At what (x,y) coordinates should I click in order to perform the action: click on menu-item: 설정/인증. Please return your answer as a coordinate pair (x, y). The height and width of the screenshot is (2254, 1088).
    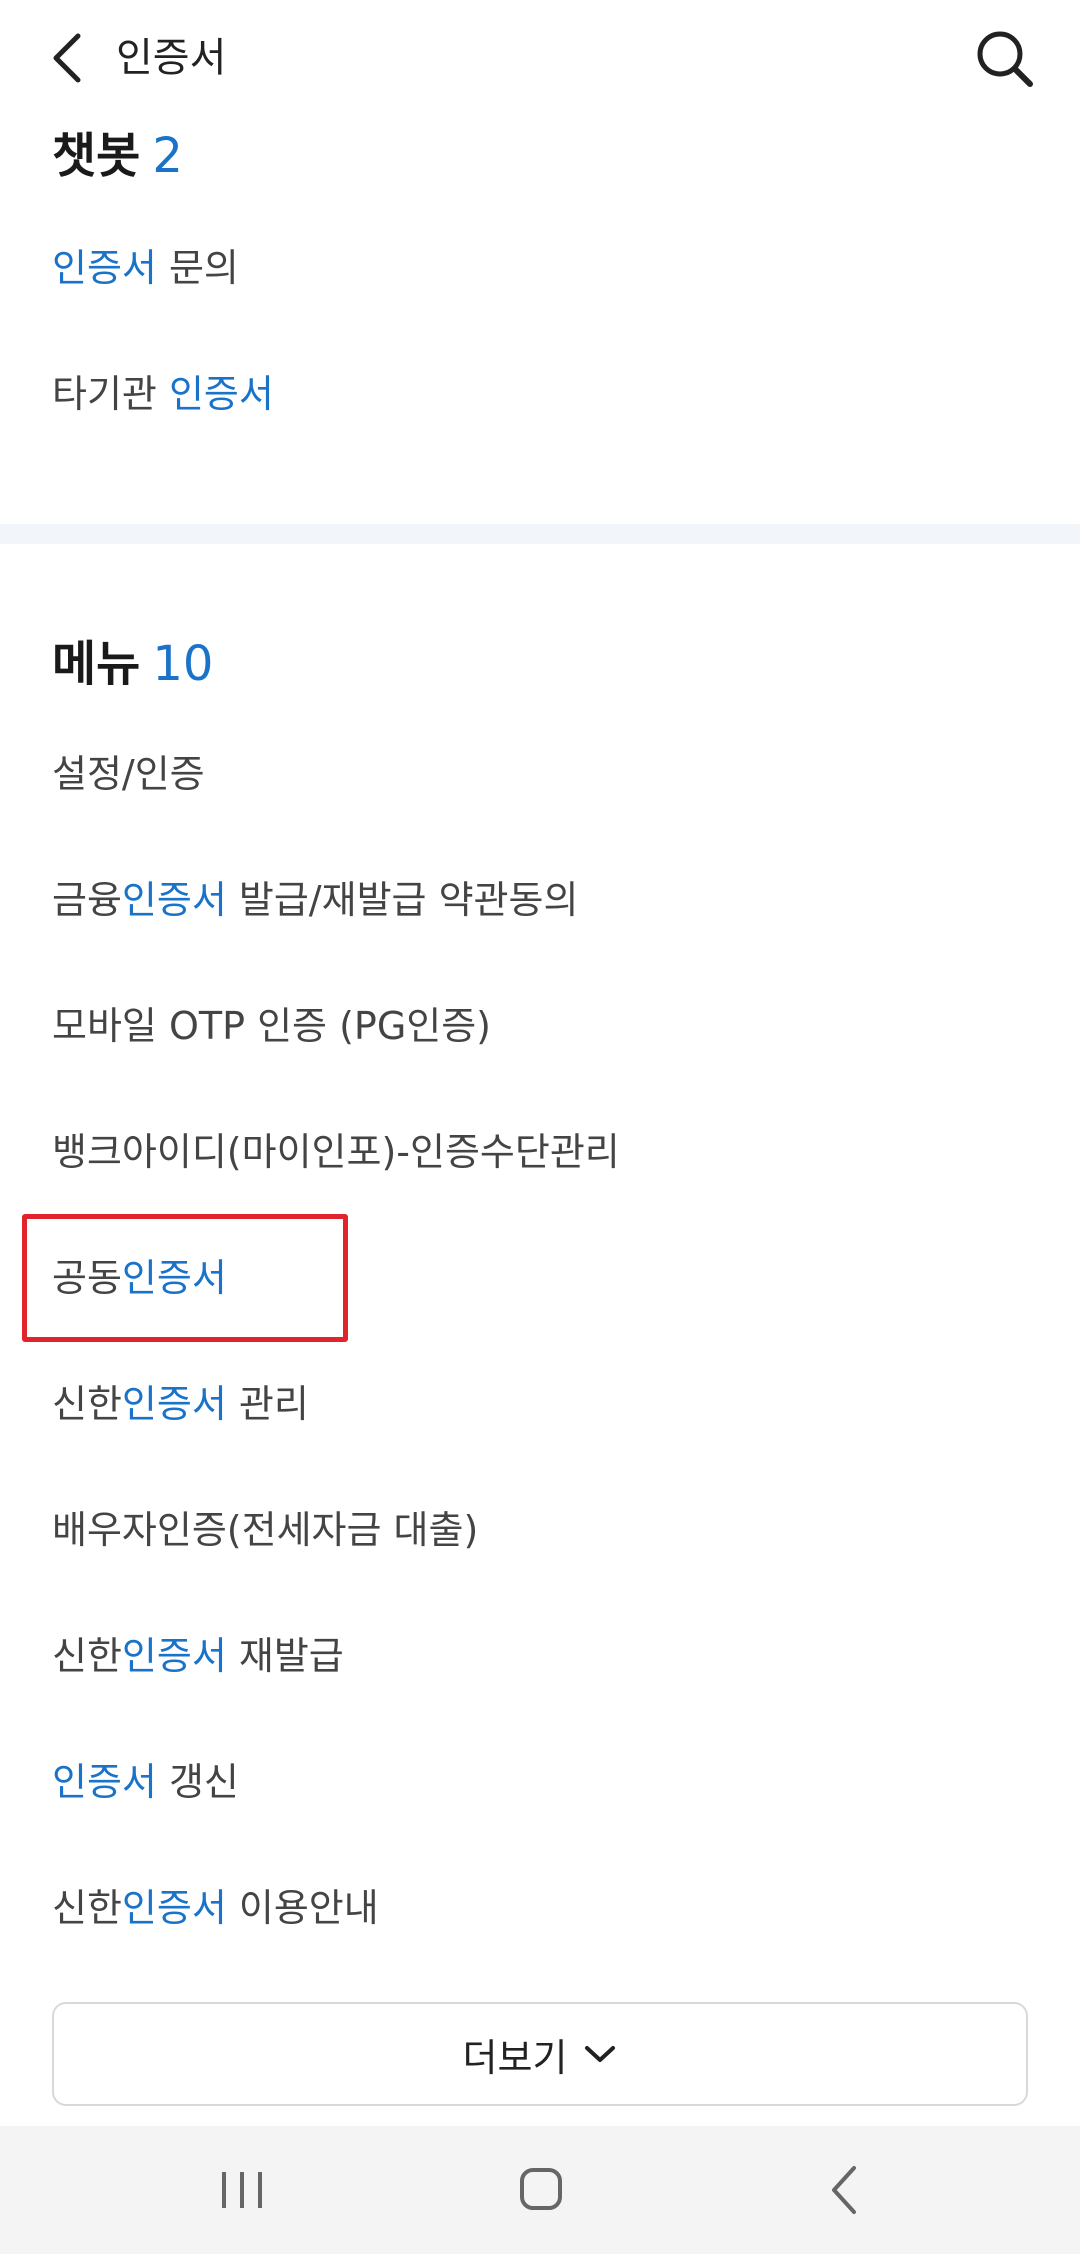
    Looking at the image, I should click on (128, 774).